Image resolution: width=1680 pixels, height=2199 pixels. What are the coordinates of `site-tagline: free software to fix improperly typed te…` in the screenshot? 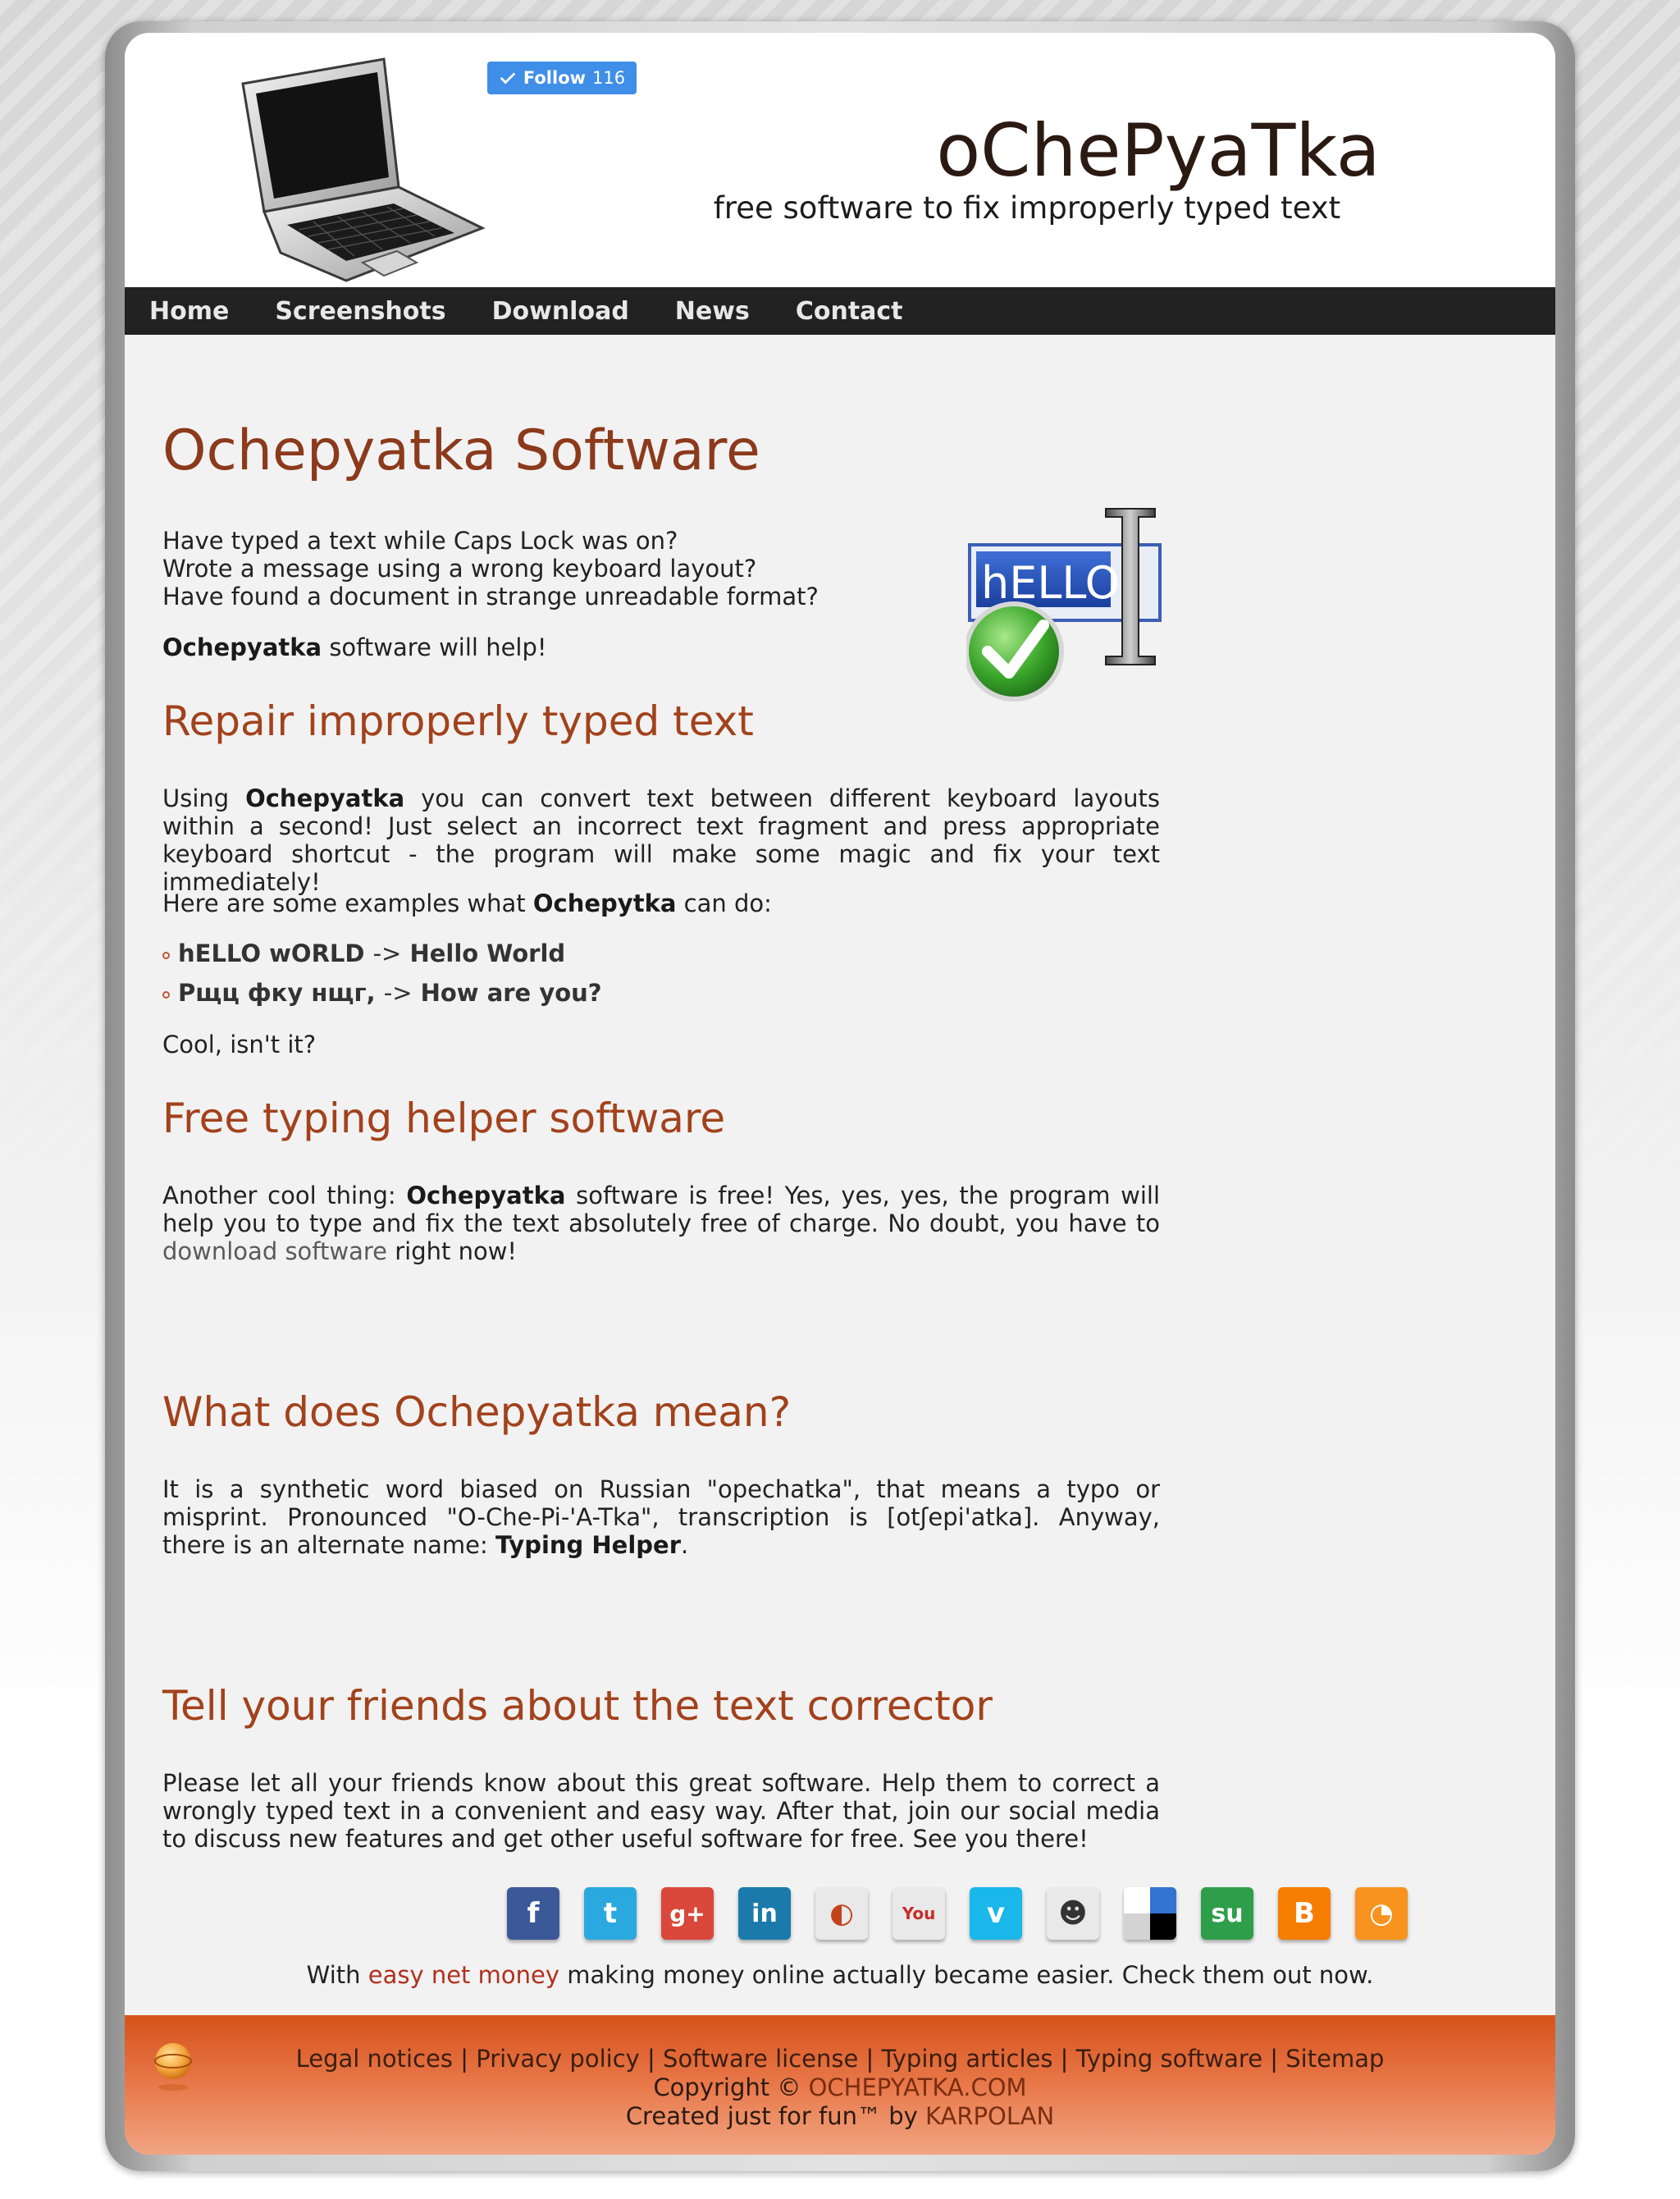 It's located at (1027, 208).